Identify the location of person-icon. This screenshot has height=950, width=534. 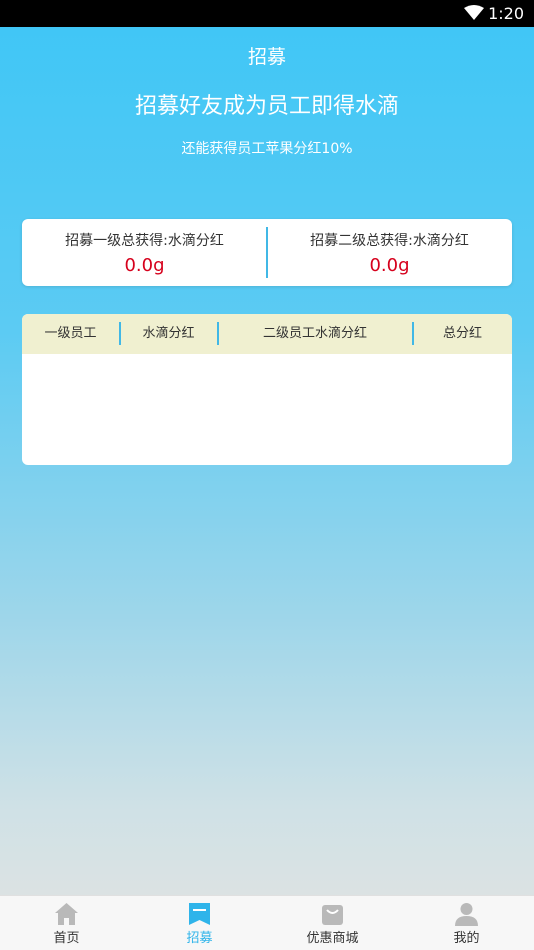
(466, 914).